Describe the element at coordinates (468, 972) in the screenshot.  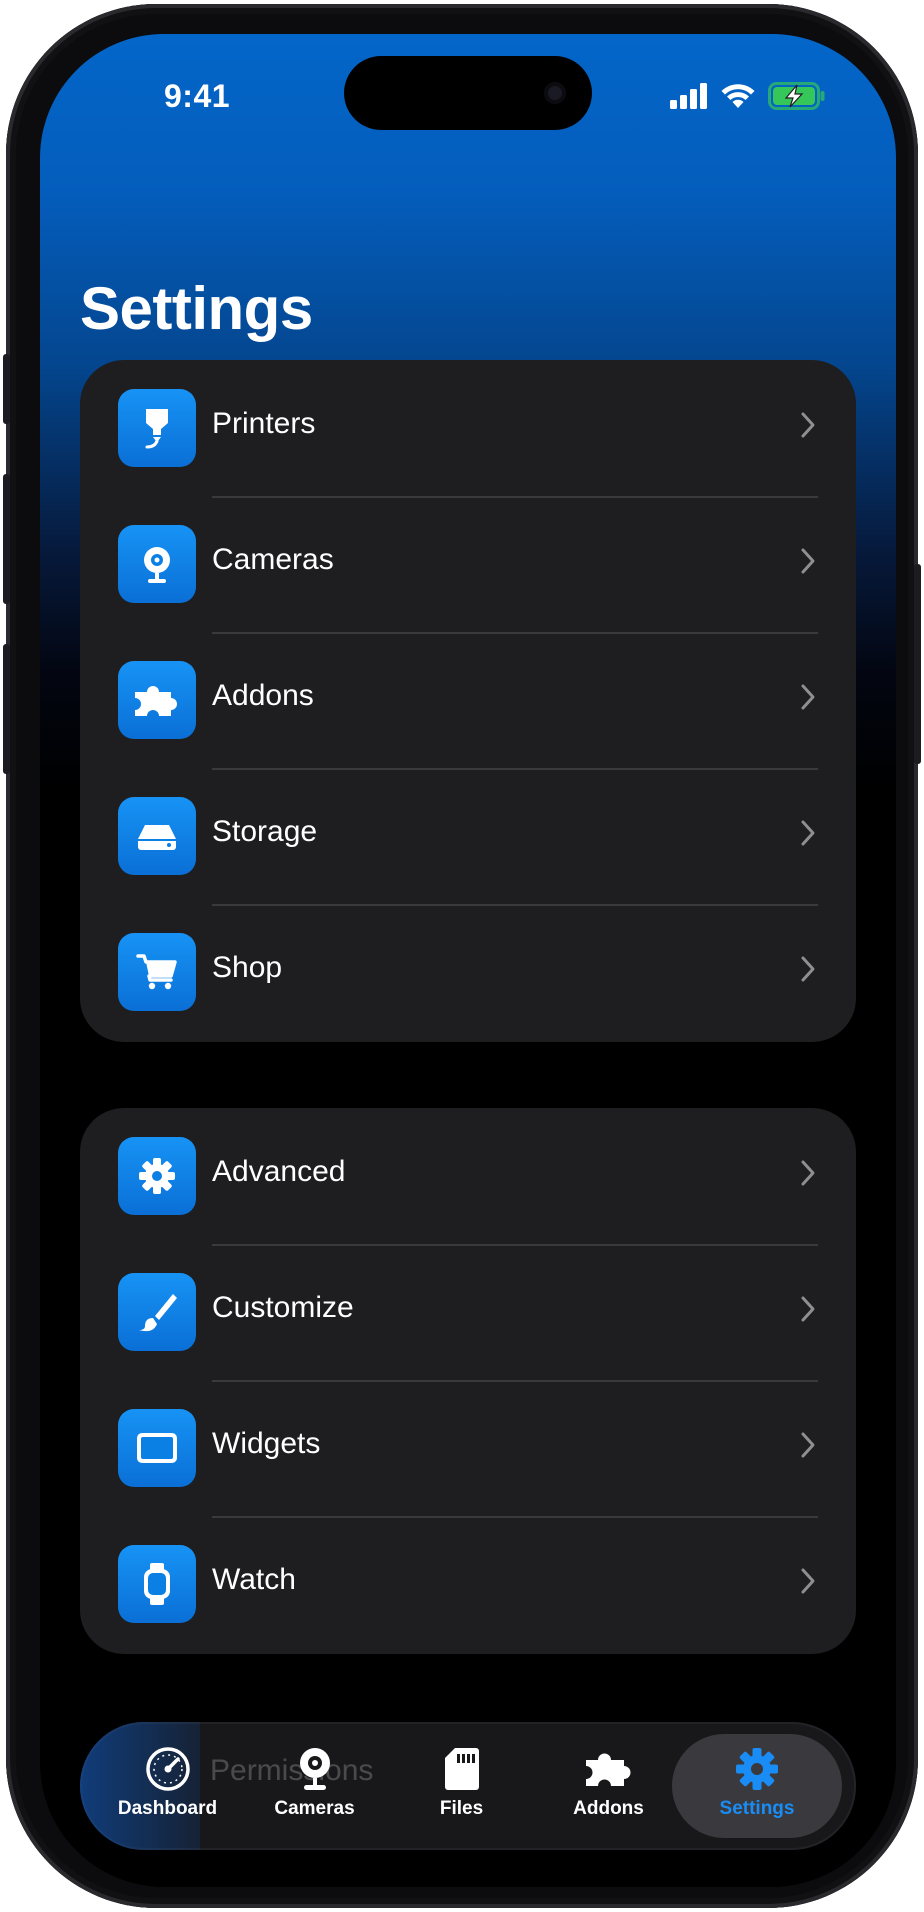
I see `settings-row-shop: Shop` at that location.